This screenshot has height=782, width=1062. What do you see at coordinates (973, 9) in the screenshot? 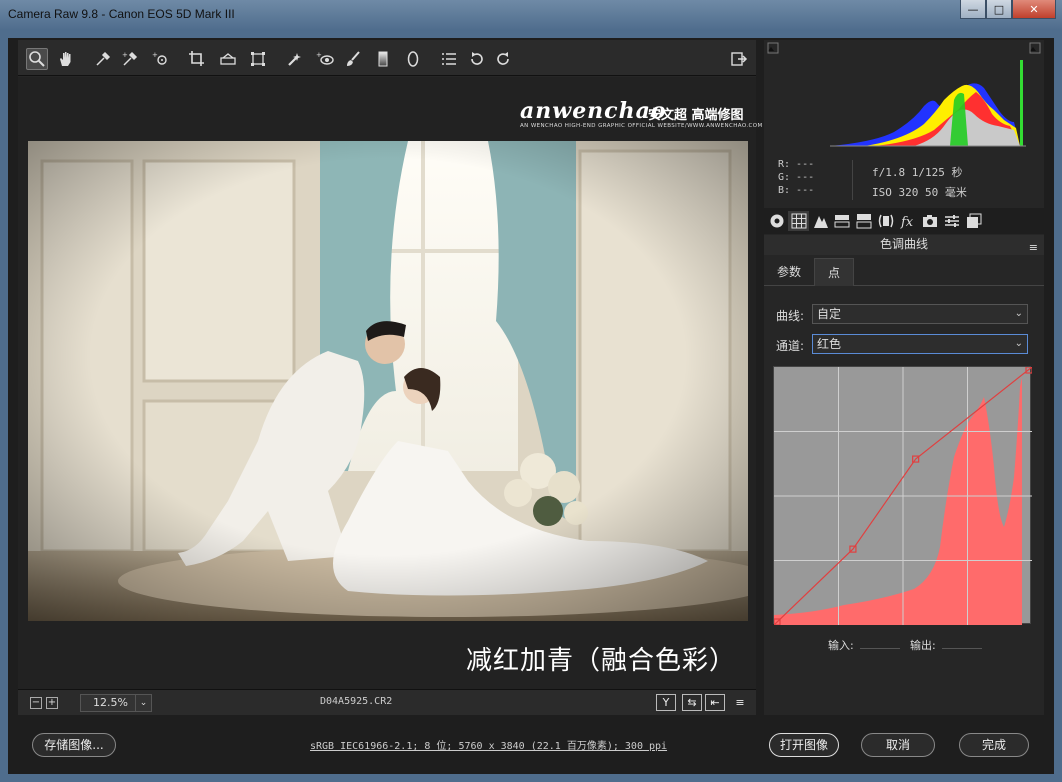
I see `minimize-button: —` at bounding box center [973, 9].